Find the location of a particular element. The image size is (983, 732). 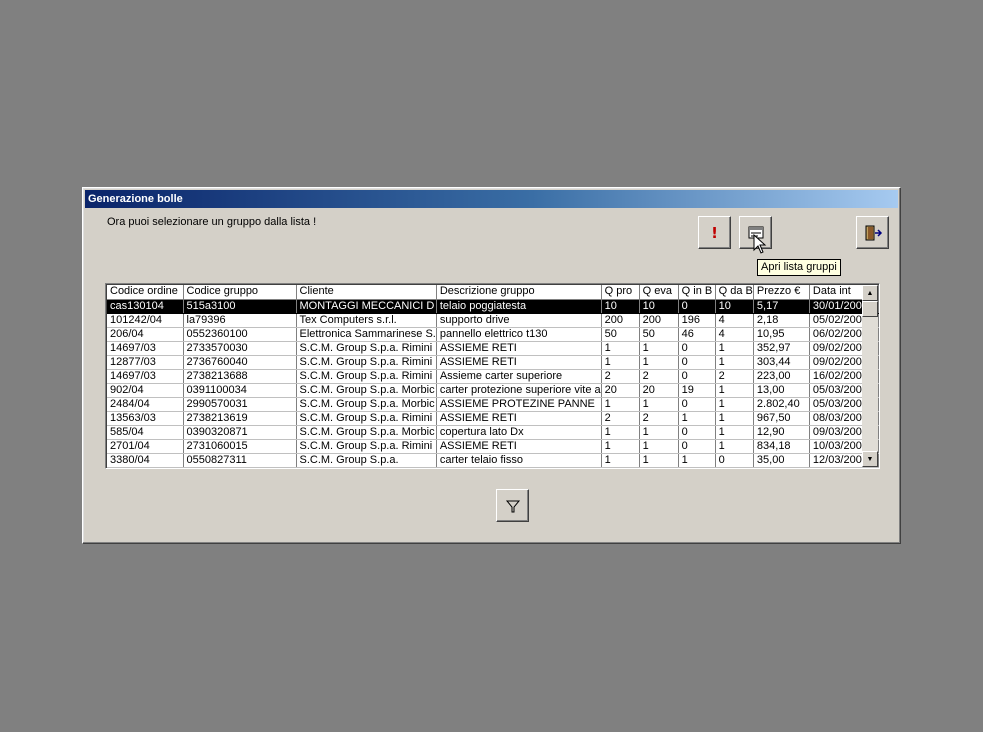

table-cell: 12,90 is located at coordinates (781, 432).